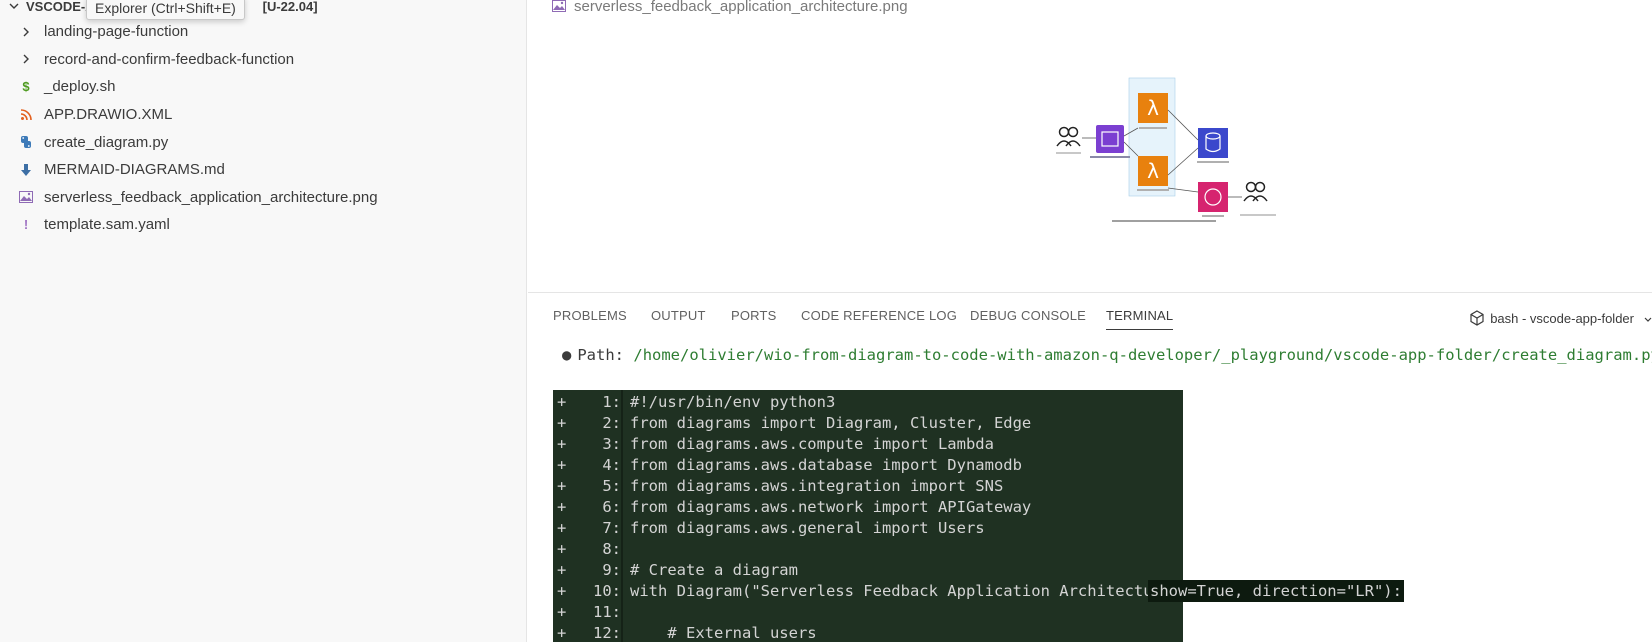 The height and width of the screenshot is (642, 1652). Describe the element at coordinates (263, 170) in the screenshot. I see `tree-item-mermaid-diagrams-md: MERMAID-DIAGRAMS.md` at that location.